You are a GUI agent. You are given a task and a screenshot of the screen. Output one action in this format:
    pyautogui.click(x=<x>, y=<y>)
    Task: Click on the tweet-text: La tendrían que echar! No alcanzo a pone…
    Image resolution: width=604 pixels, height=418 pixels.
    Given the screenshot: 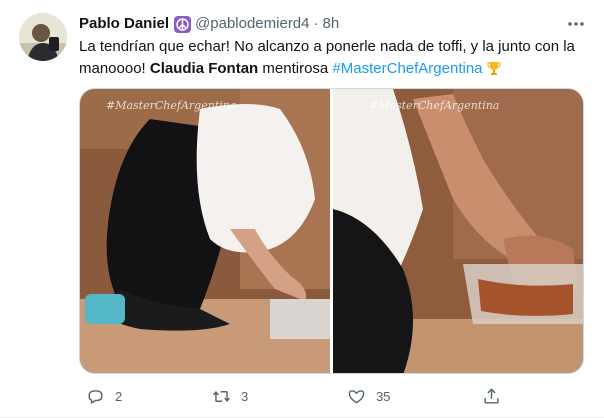 What is the action you would take?
    pyautogui.click(x=329, y=59)
    